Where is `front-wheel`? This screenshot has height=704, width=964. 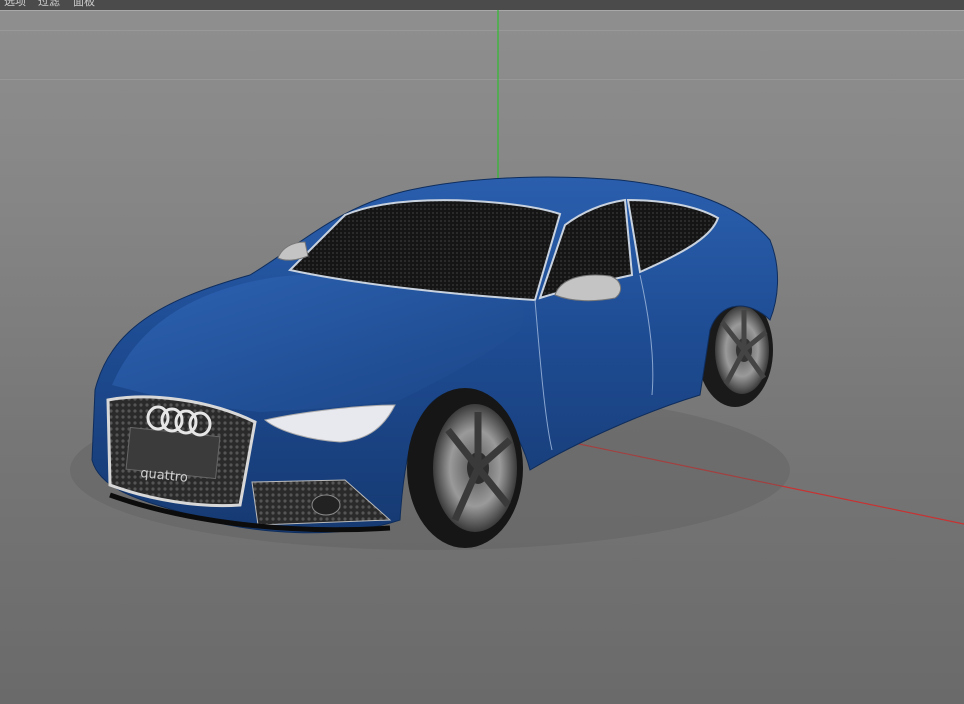
front-wheel is located at coordinates (465, 468).